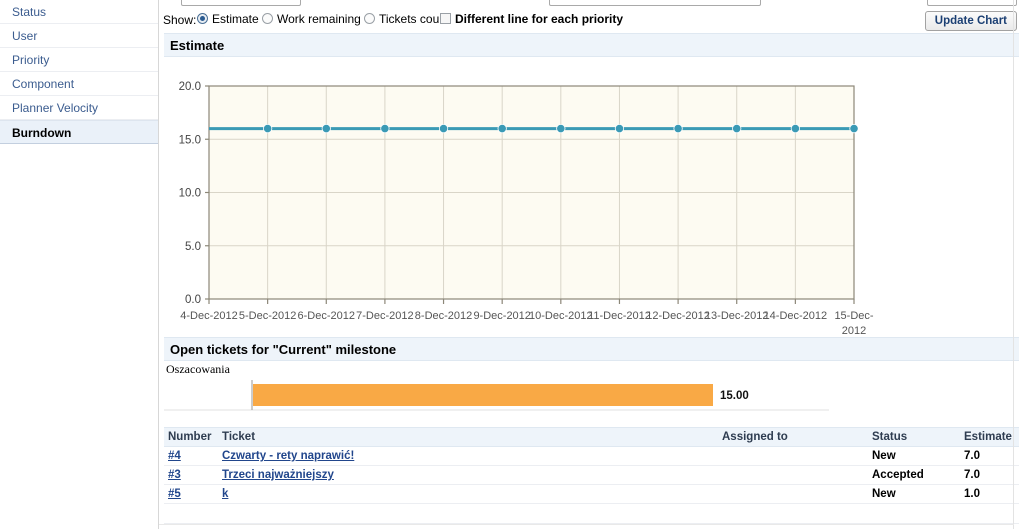 The image size is (1024, 529). What do you see at coordinates (445, 18) in the screenshot?
I see `checkbox-different-line-icon` at bounding box center [445, 18].